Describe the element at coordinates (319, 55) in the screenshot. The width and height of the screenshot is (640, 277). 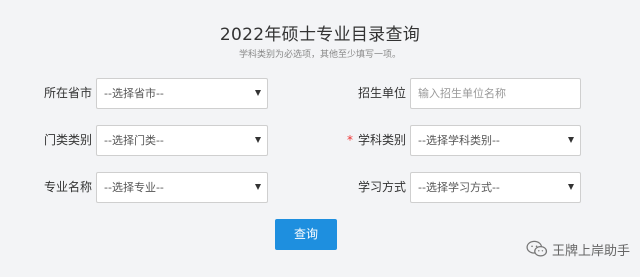
I see `page-subtitle: 学科类别为必选项，其他至少填写一项。` at that location.